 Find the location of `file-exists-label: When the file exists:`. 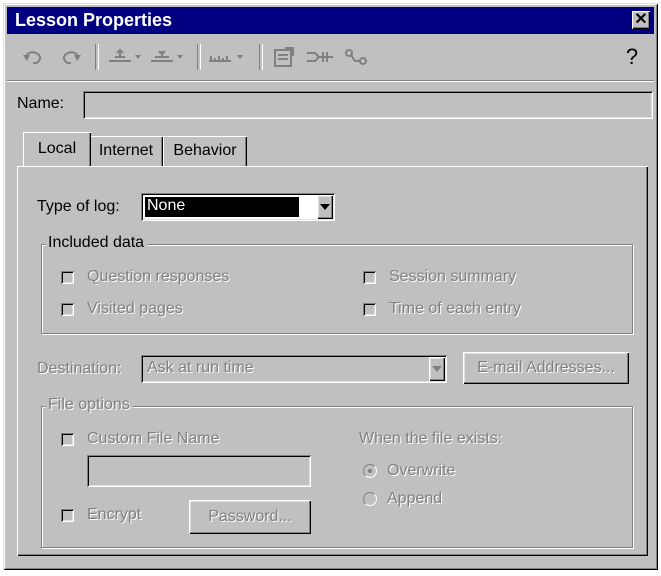

file-exists-label: When the file exists: is located at coordinates (431, 438).